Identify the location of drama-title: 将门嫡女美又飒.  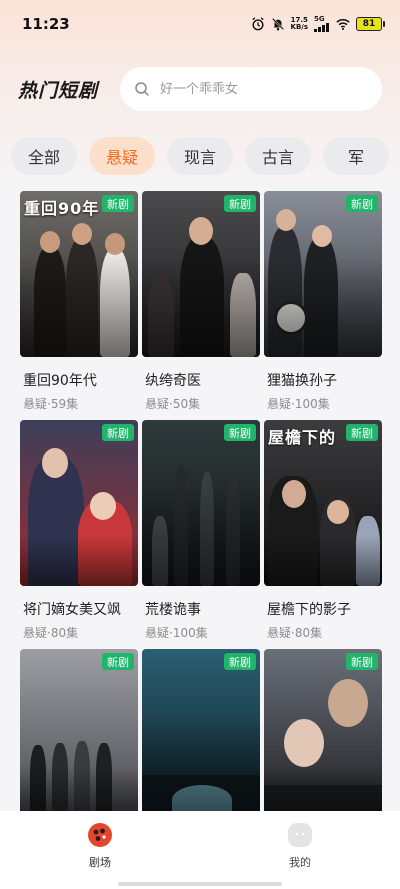
(72, 610).